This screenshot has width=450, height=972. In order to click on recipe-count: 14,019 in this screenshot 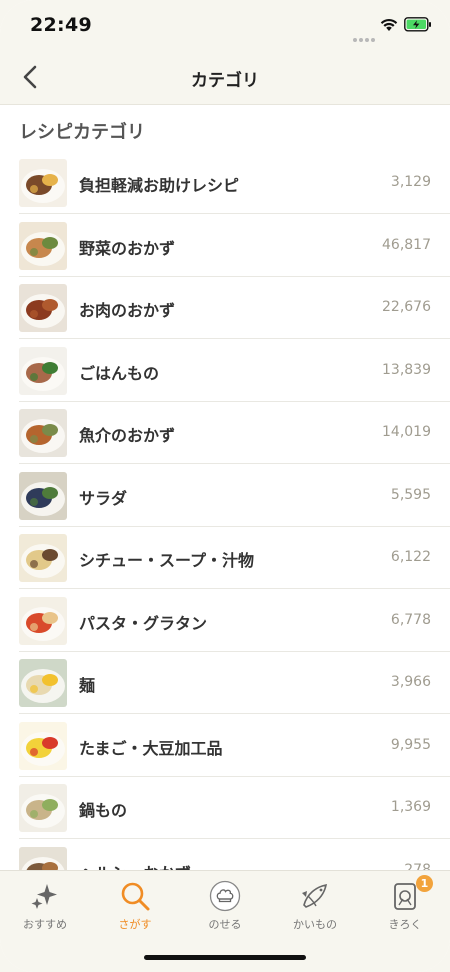, I will do `click(406, 432)`.